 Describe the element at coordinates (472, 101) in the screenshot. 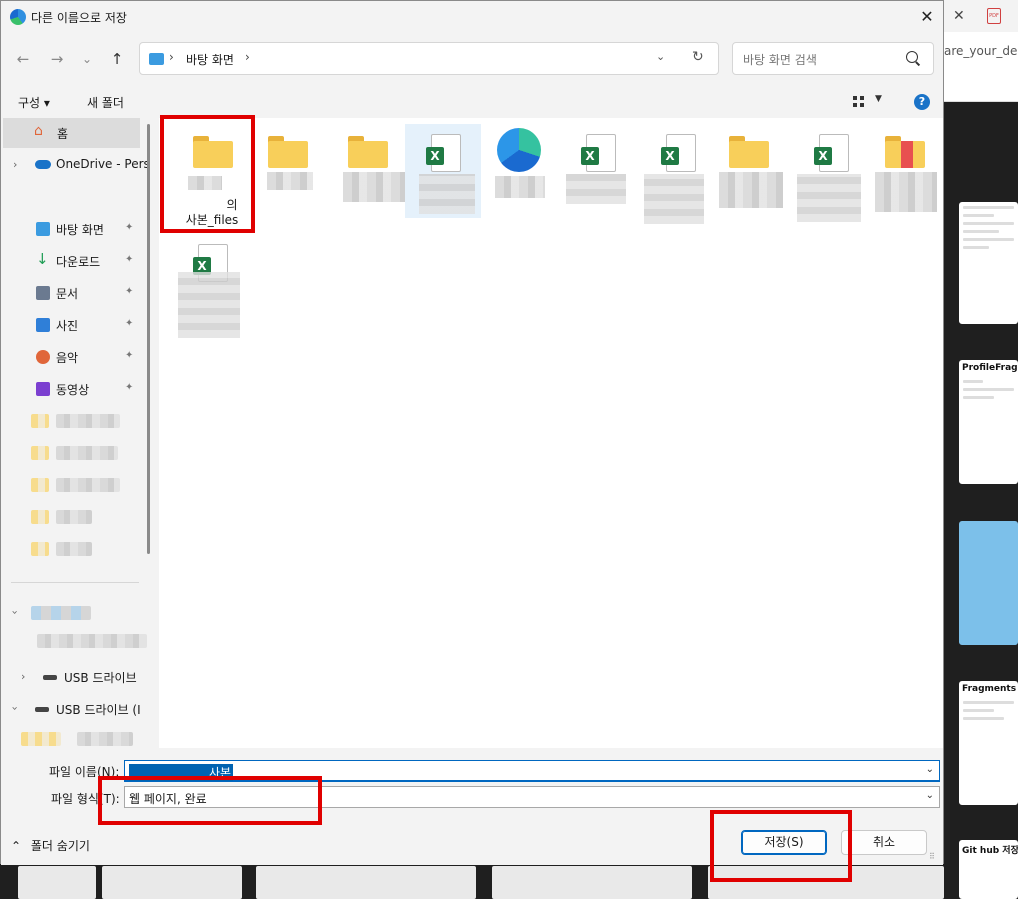

I see `command-bar: 구성 ▾ 새 폴더 ▼ ?` at that location.